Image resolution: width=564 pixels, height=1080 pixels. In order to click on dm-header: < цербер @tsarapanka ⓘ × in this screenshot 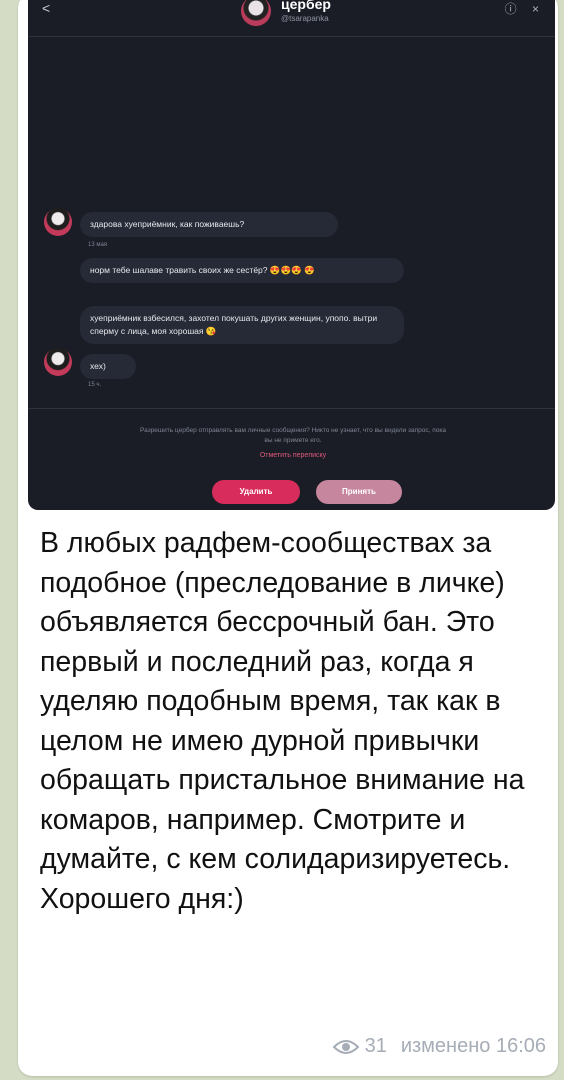, I will do `click(291, 18)`.